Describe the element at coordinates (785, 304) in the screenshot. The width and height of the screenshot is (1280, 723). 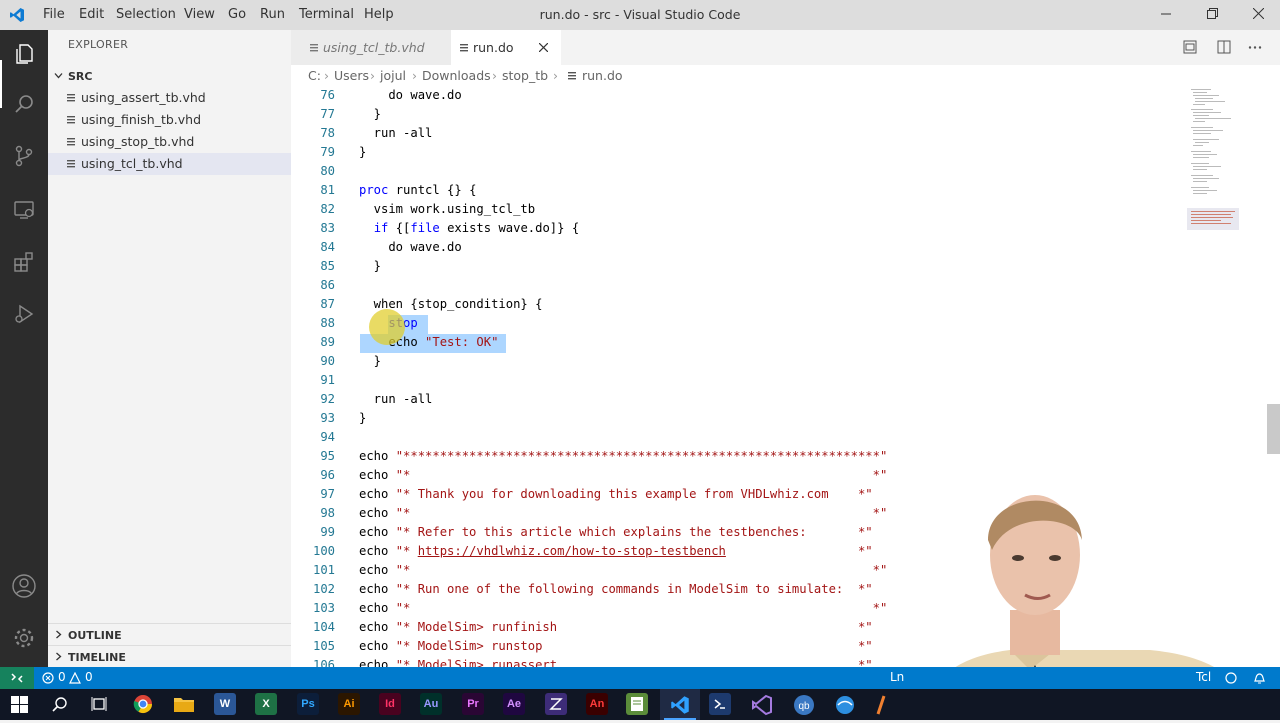
I see `code-line: 87 when {stop_condition} {` at that location.